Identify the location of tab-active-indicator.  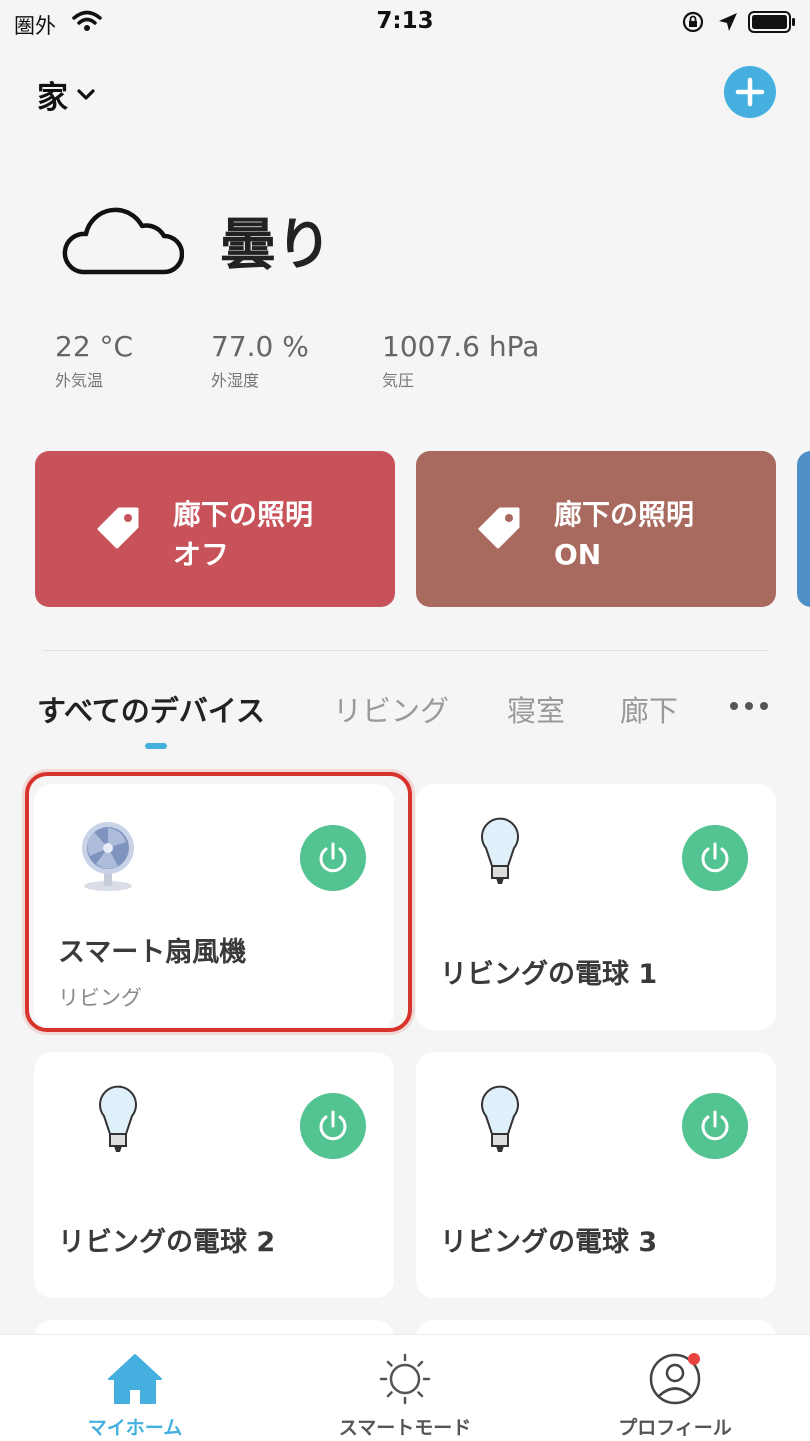
(156, 746).